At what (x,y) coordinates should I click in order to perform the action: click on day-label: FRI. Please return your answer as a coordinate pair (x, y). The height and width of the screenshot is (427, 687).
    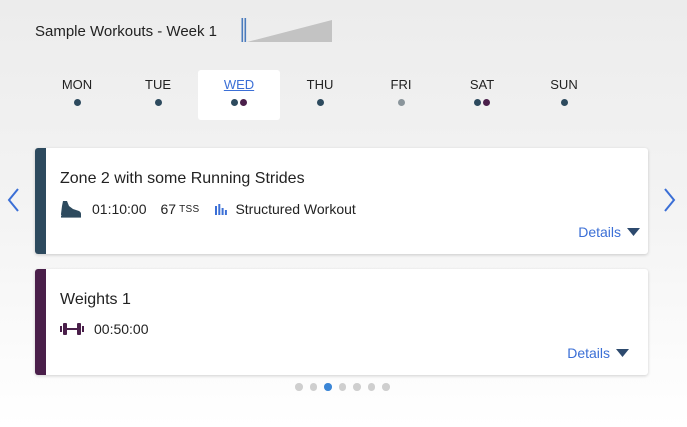
    Looking at the image, I should click on (401, 84).